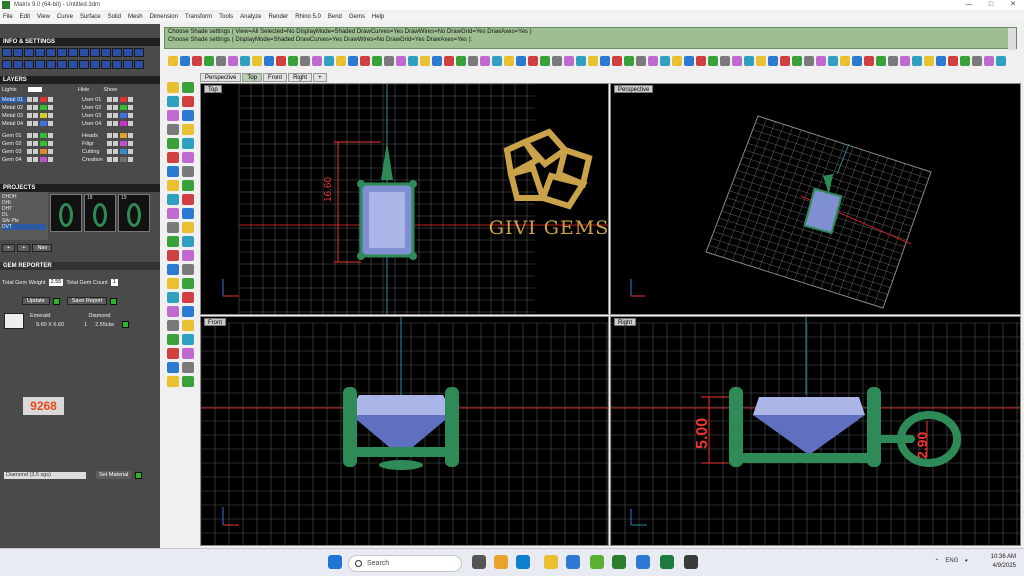 This screenshot has height=576, width=1024. Describe the element at coordinates (110, 90) in the screenshot. I see `show-all-label: Show` at that location.